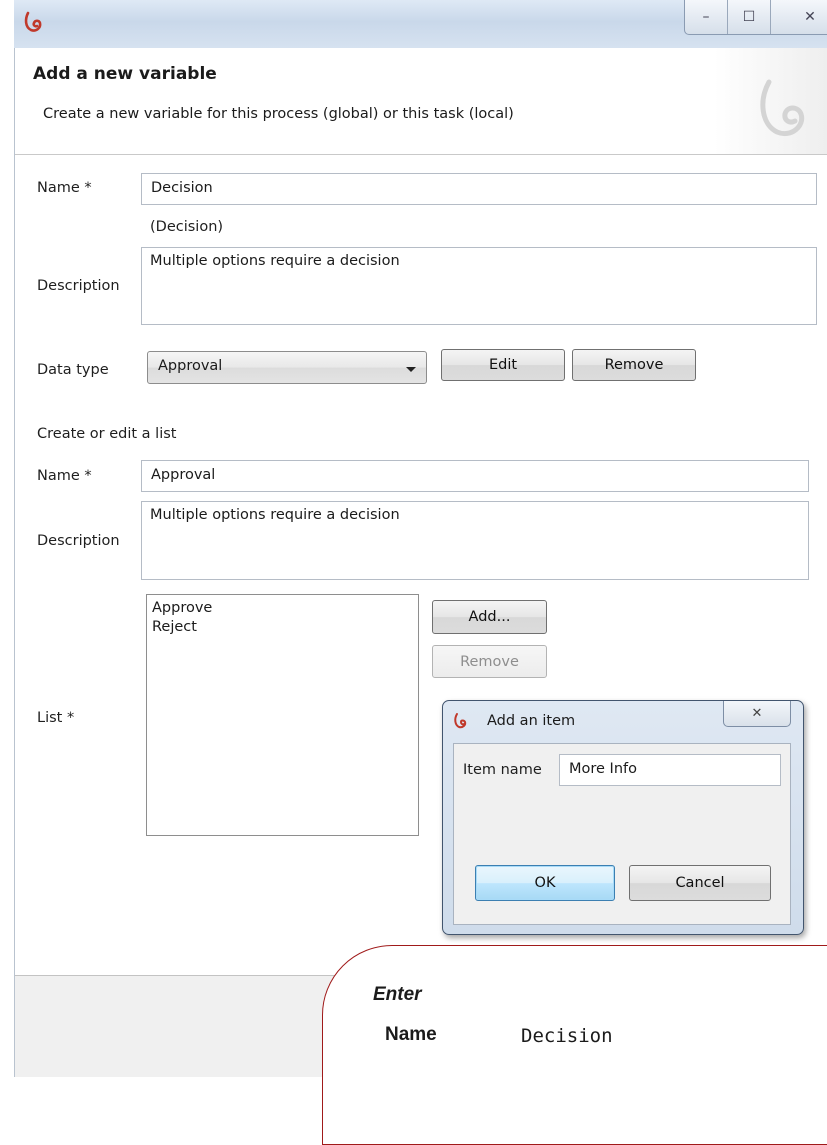  I want to click on variable-name-hint: (Decision), so click(187, 227).